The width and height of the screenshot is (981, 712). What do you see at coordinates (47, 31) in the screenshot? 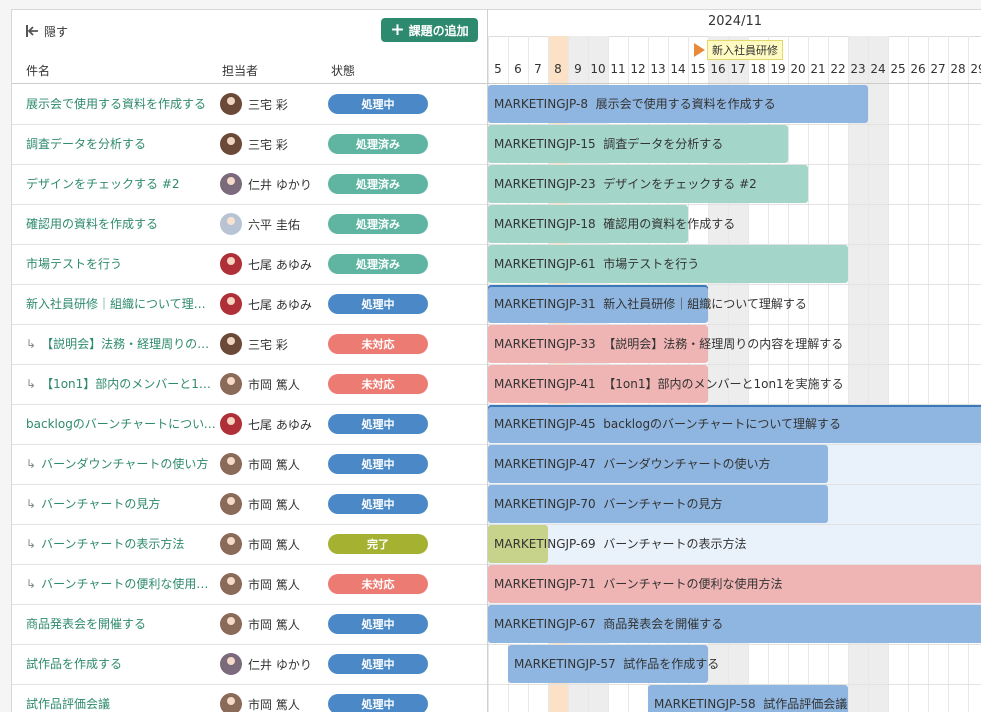
I see `hide-button: 隠す` at bounding box center [47, 31].